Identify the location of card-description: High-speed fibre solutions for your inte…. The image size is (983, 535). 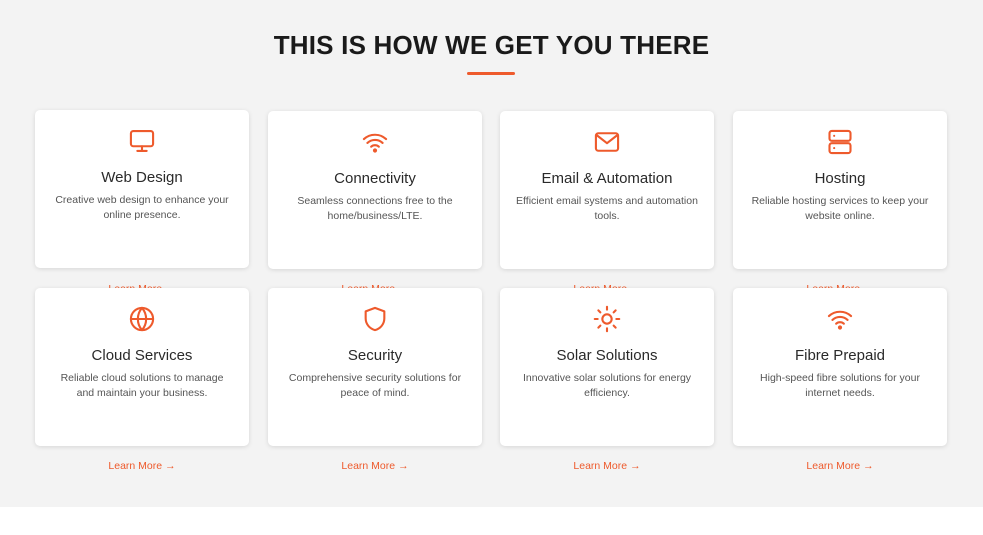
(840, 385).